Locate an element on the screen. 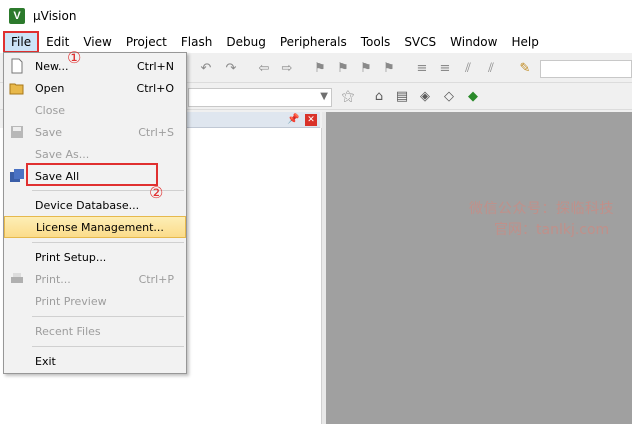 Image resolution: width=632 pixels, height=424 pixels. menu-item-label: Recent Files is located at coordinates (68, 331).